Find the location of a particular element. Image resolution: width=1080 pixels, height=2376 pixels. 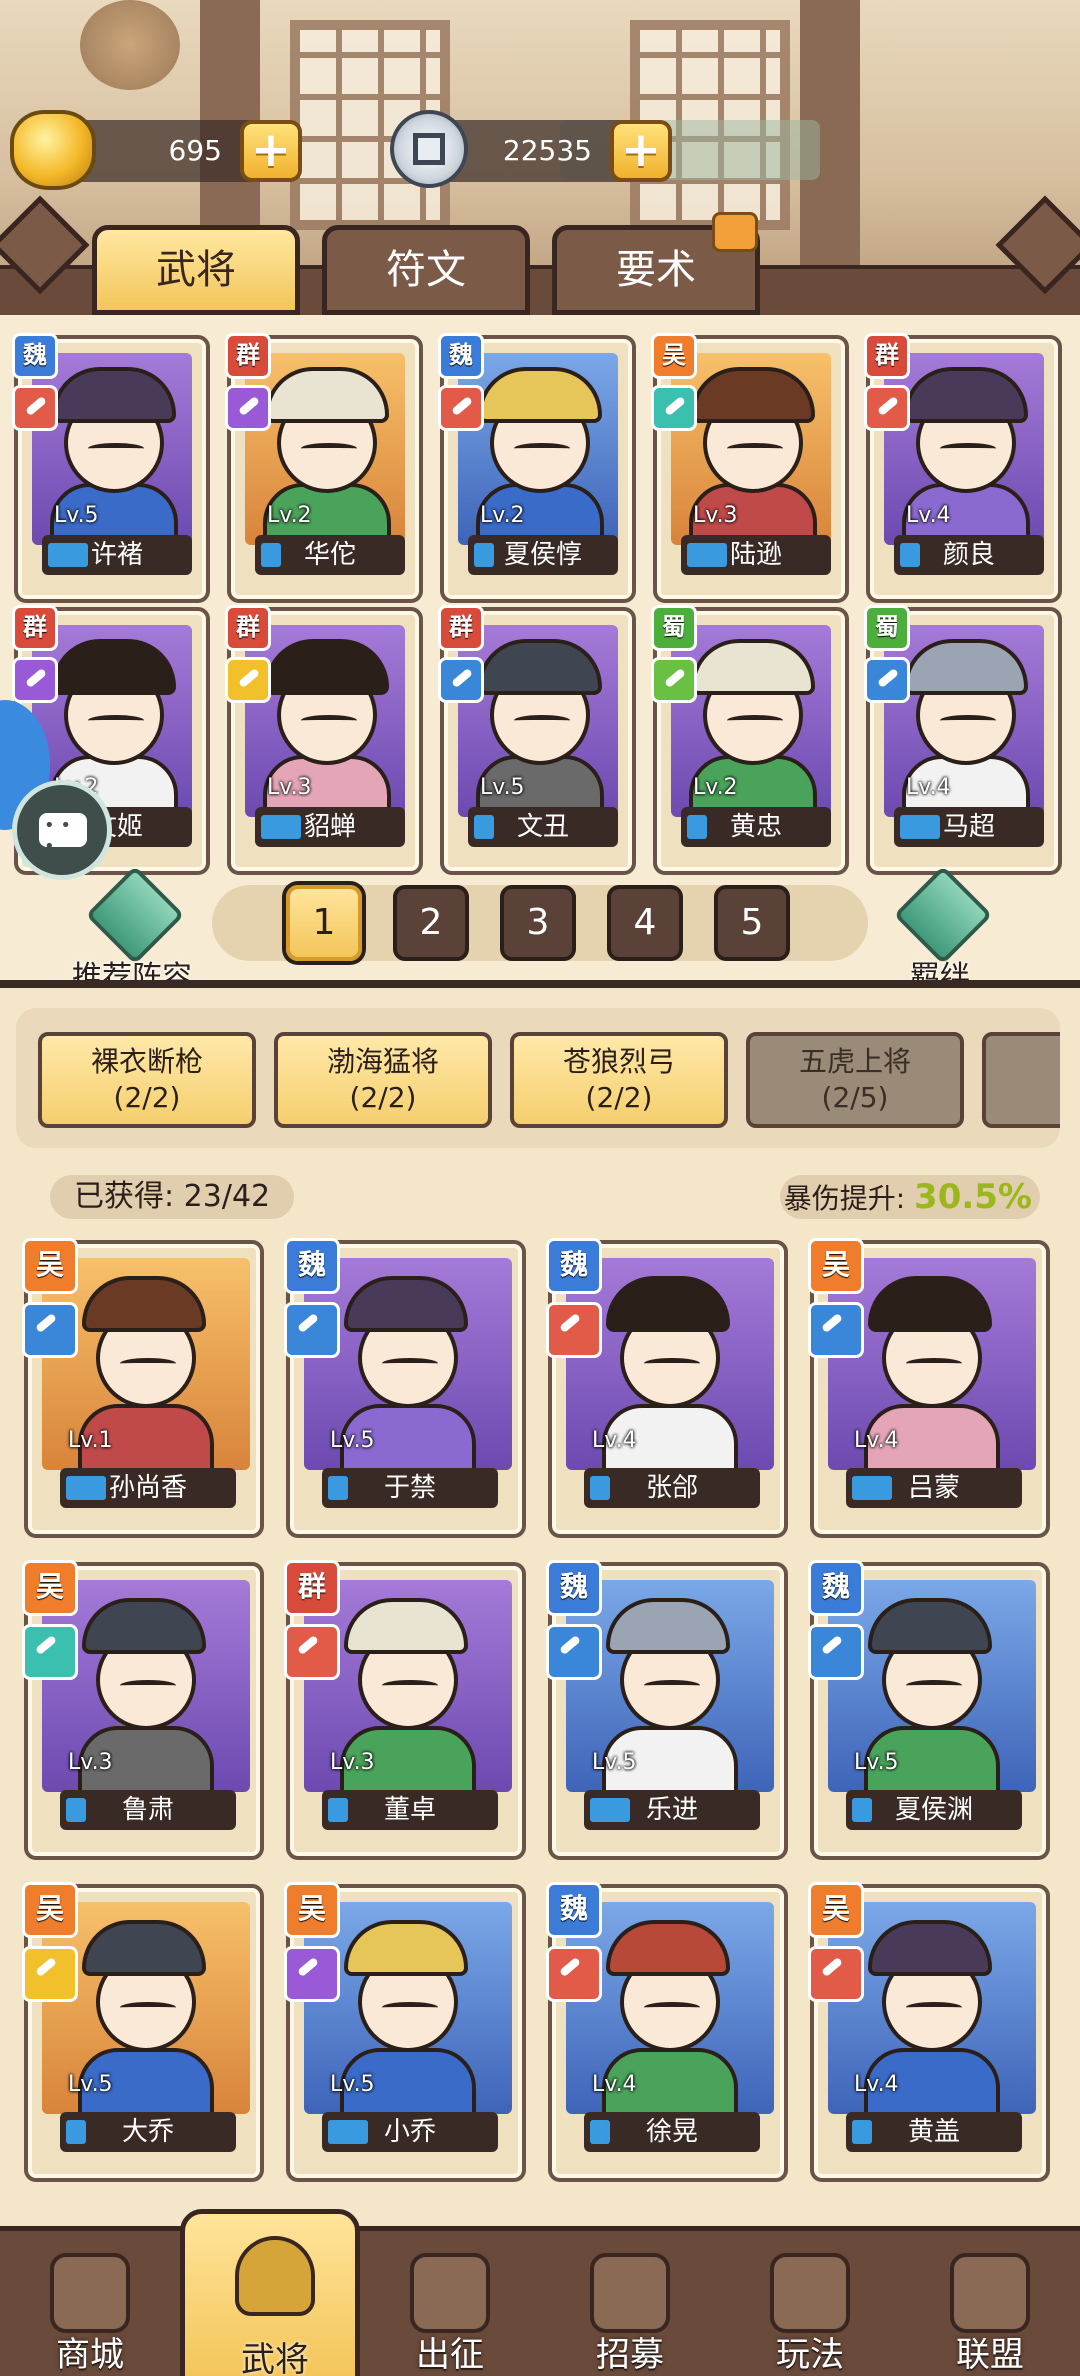

tab-runes: 符文 is located at coordinates (426, 270).